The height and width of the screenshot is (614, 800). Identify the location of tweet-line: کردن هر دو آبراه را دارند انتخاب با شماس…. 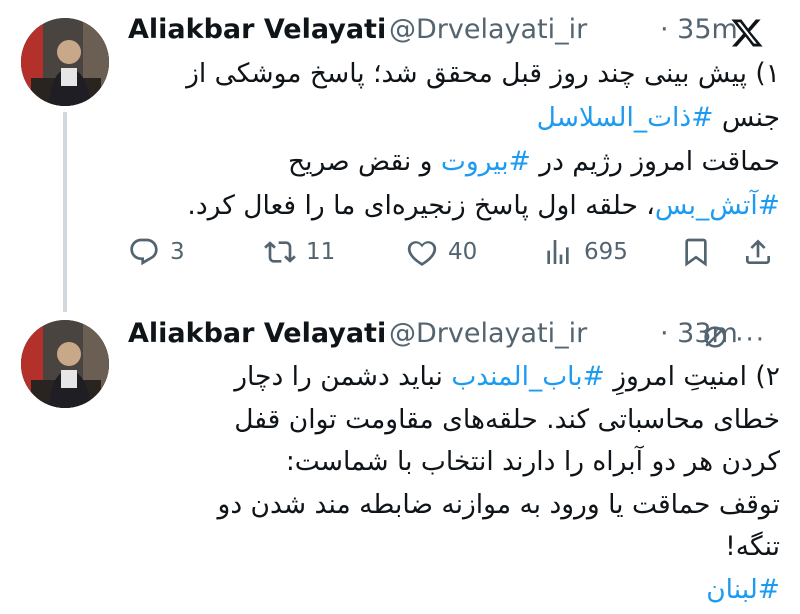
(532, 461).